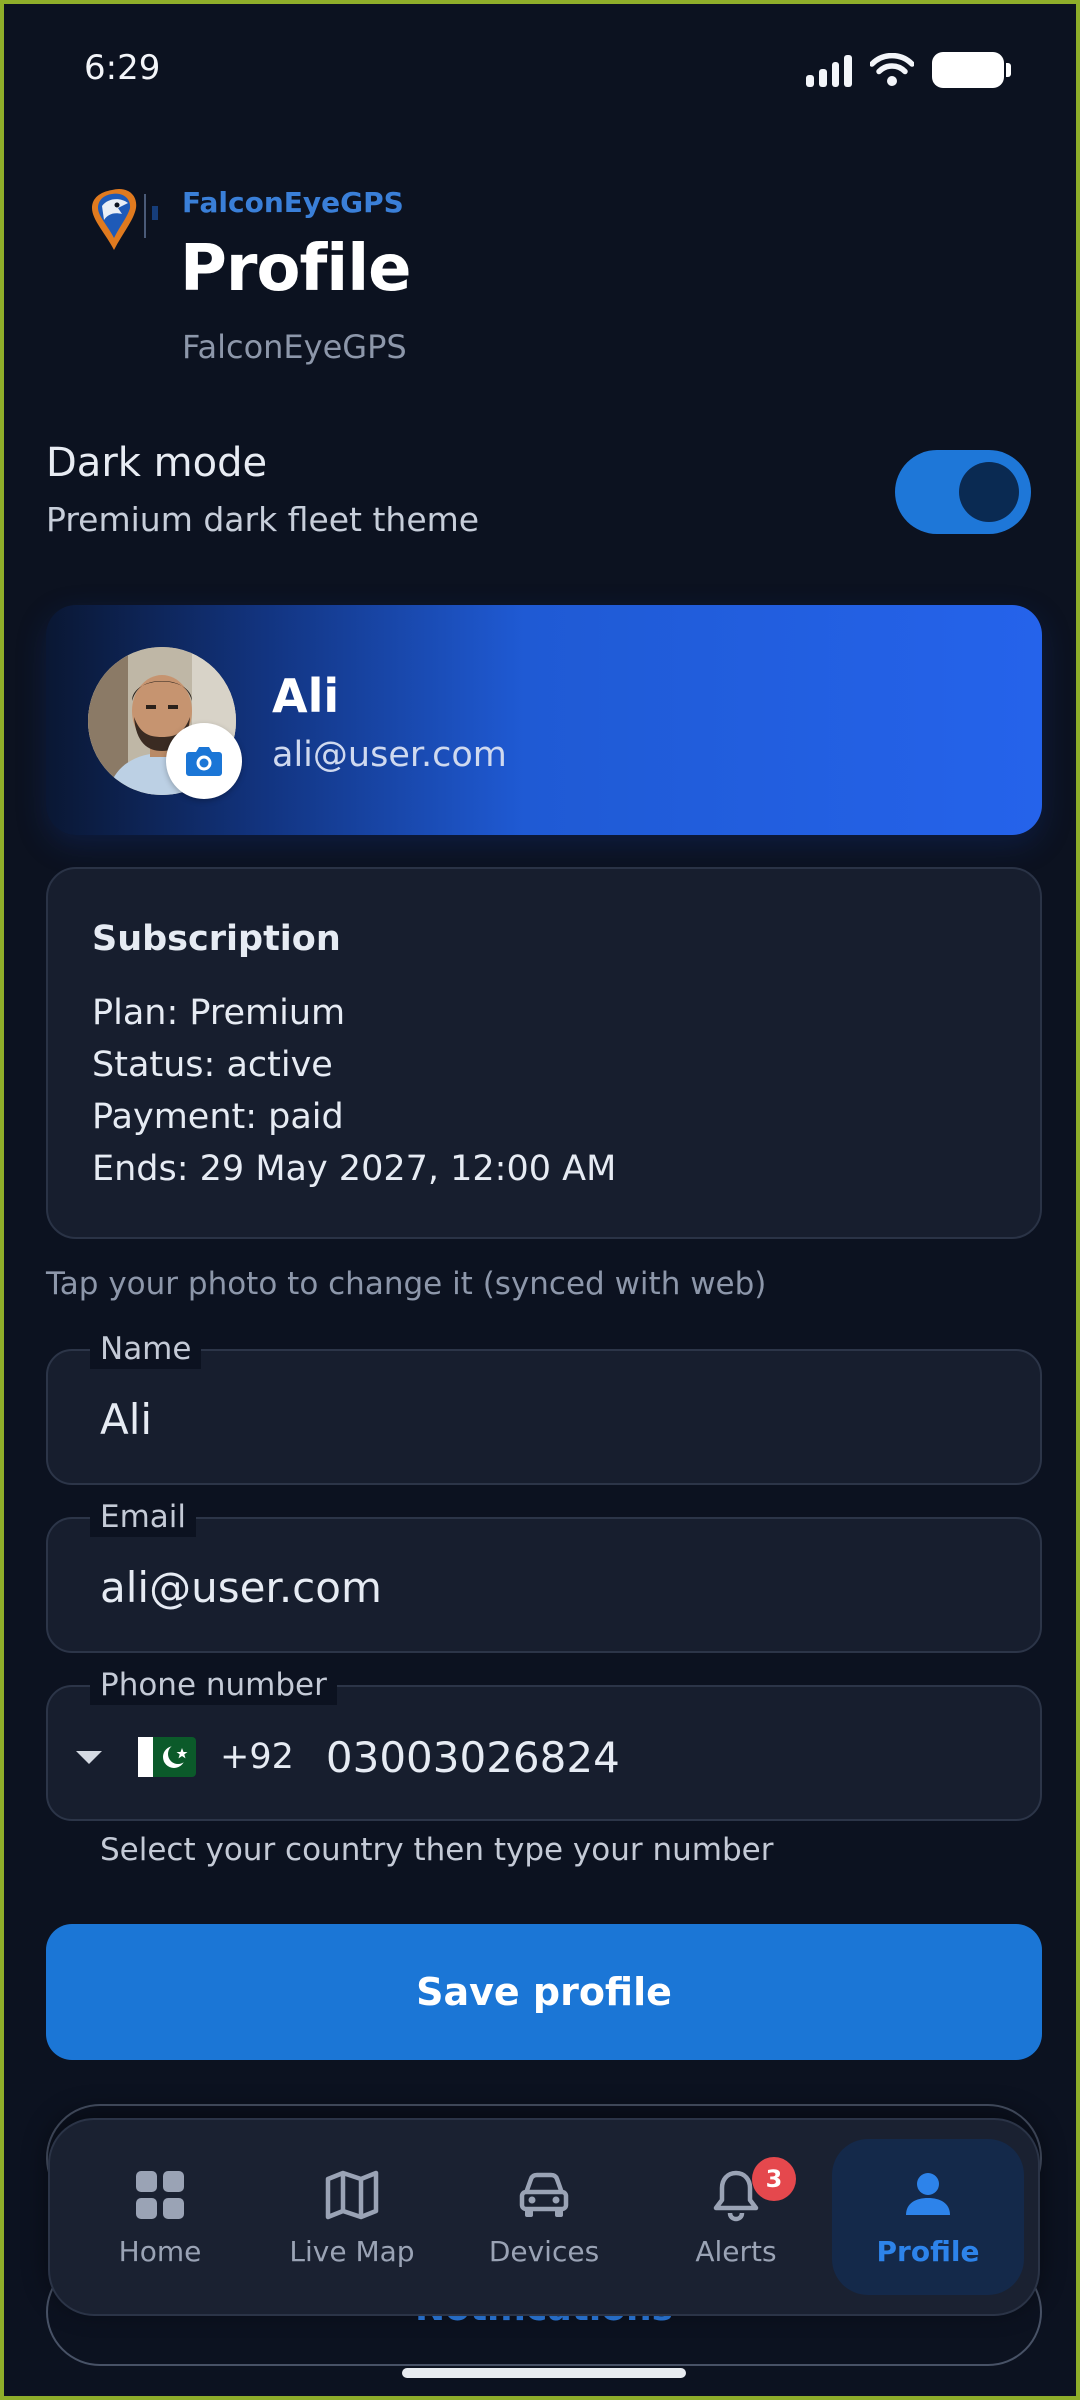 The height and width of the screenshot is (2400, 1080). Describe the element at coordinates (167, 1757) in the screenshot. I see `pakistan-flag-icon` at that location.